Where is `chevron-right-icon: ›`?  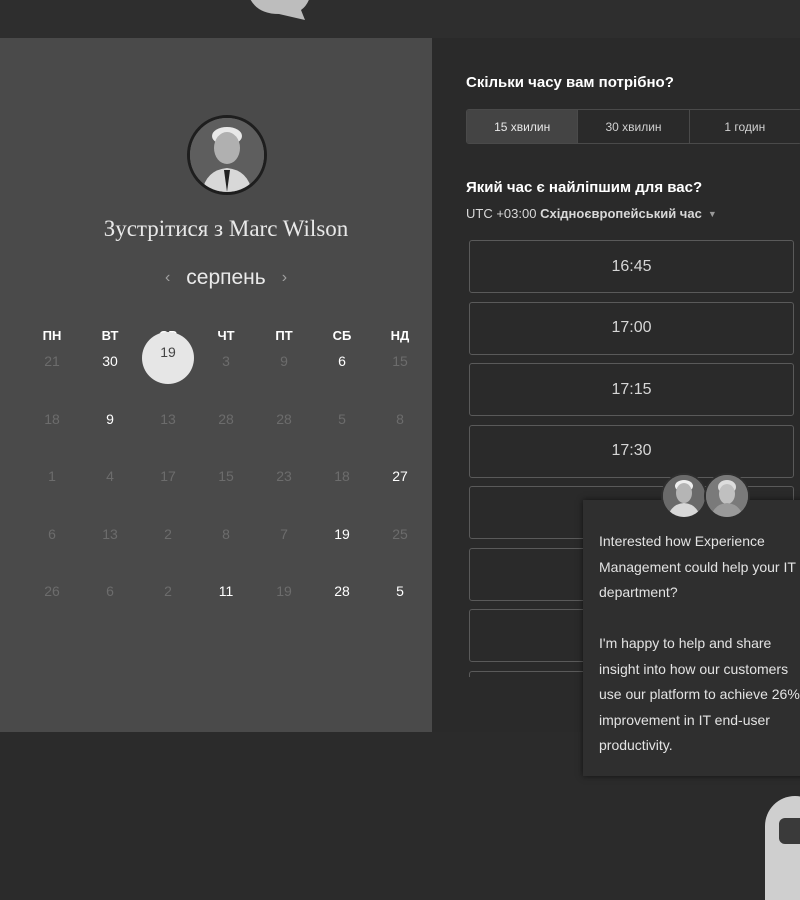 chevron-right-icon: › is located at coordinates (284, 278).